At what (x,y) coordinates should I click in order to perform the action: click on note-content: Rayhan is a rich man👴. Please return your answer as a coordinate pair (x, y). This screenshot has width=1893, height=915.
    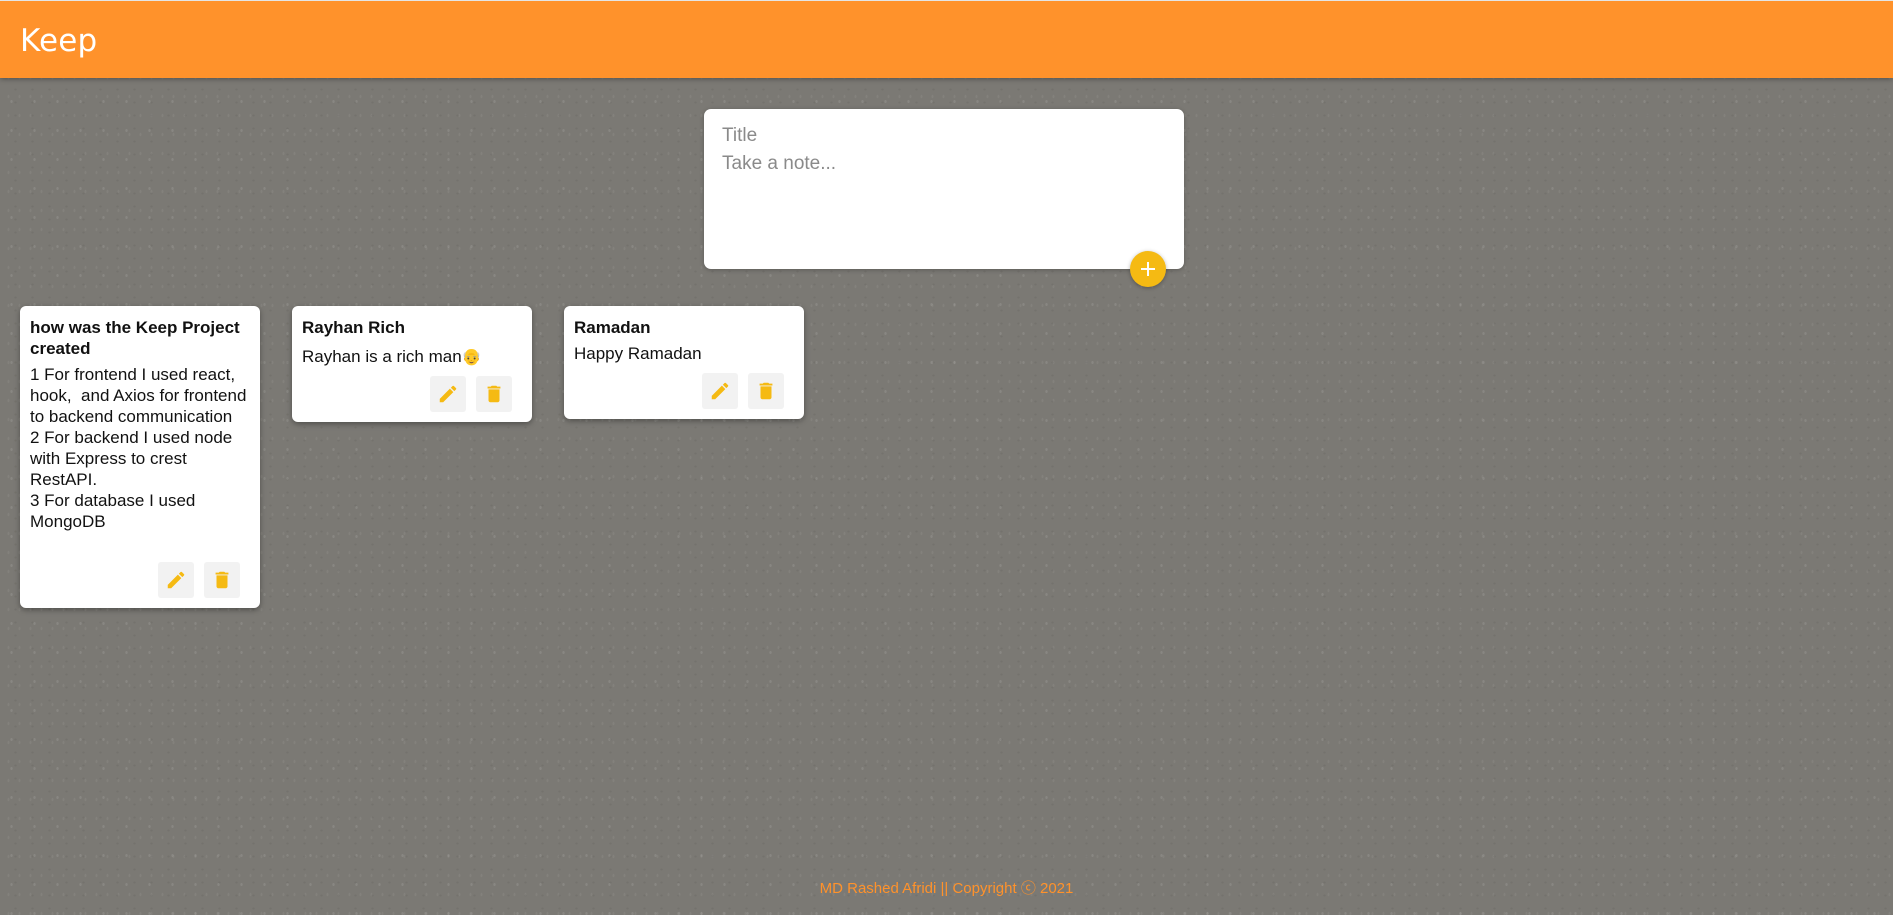
    Looking at the image, I should click on (412, 357).